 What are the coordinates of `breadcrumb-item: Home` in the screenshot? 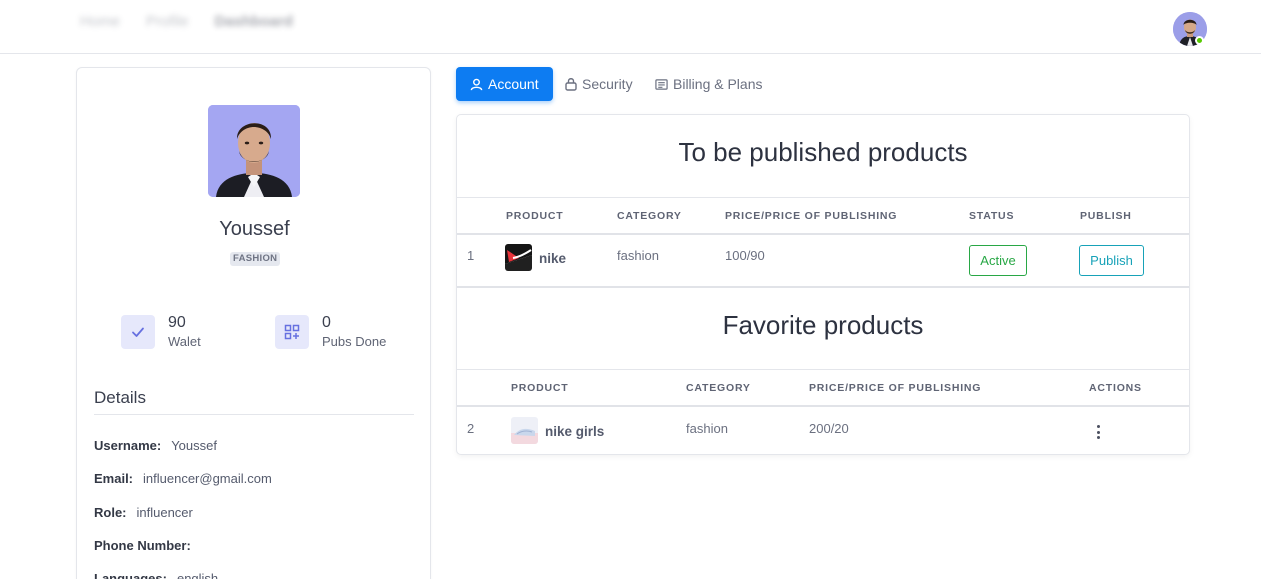 It's located at (100, 21).